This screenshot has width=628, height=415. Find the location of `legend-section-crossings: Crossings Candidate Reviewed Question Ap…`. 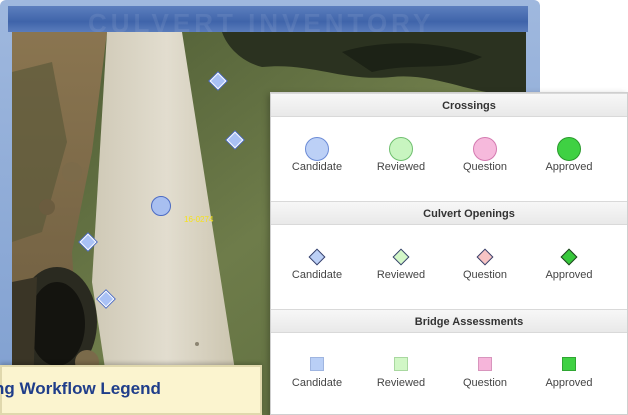

legend-section-crossings: Crossings Candidate Reviewed Question Ap… is located at coordinates (449, 147).